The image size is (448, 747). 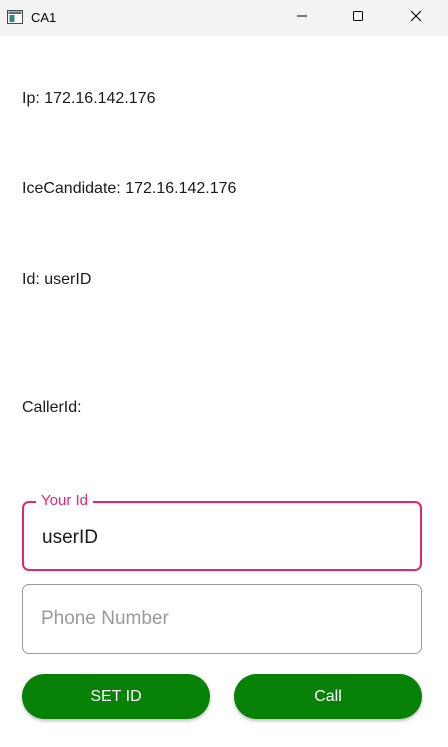 I want to click on ip-value: 172.16.142.176, so click(x=100, y=98).